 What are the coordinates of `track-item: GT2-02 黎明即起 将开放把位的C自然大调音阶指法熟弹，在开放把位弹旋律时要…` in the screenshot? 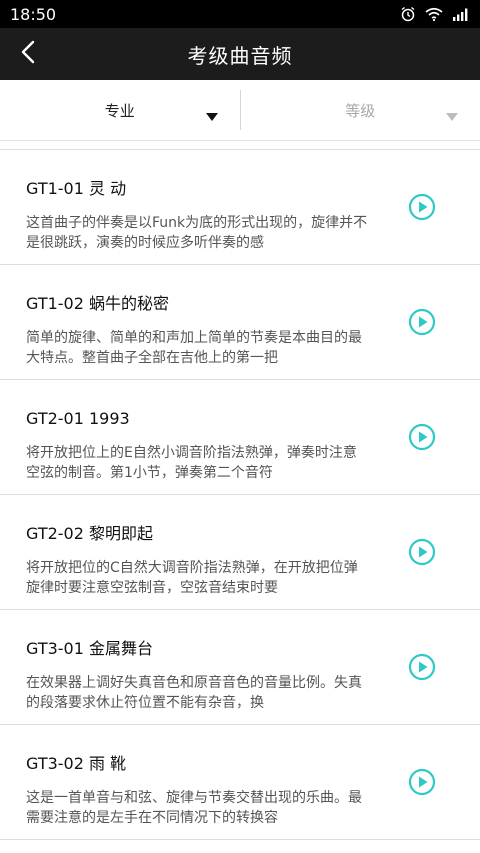 It's located at (240, 552).